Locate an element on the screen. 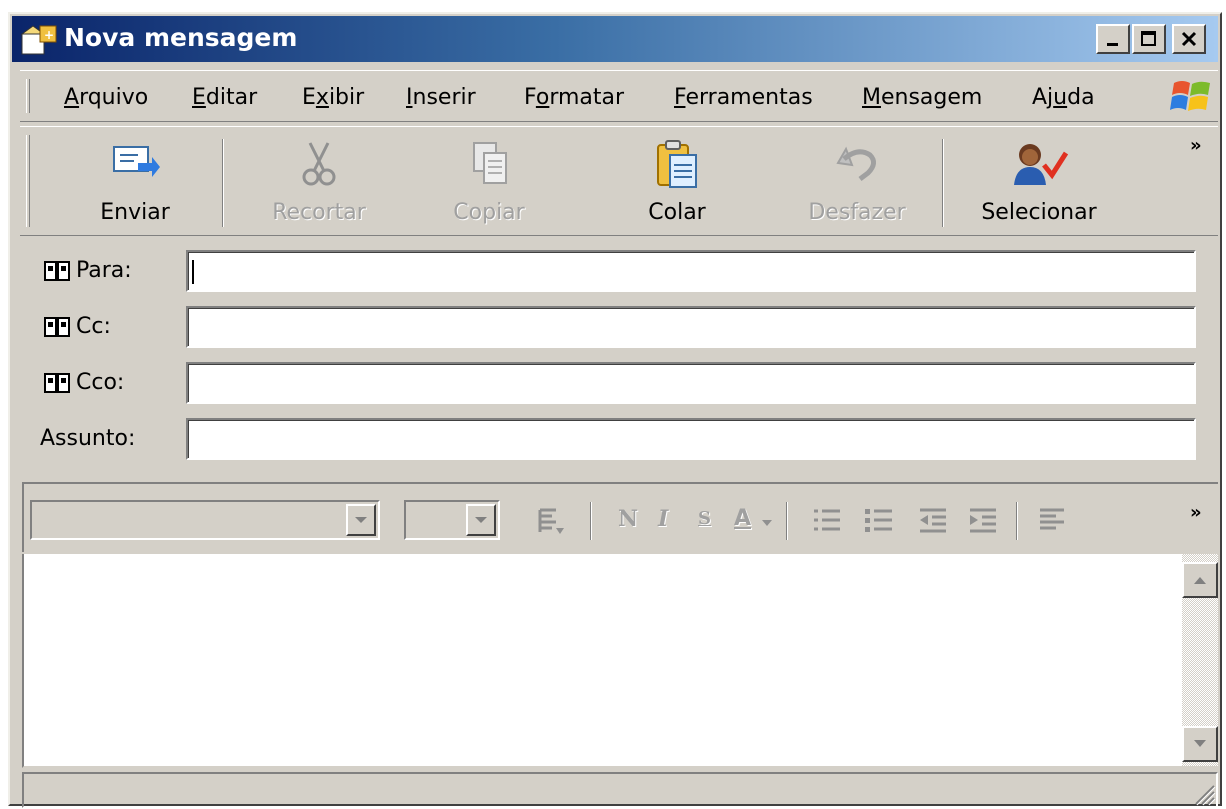 The image size is (1226, 809). toolbar-grip is located at coordinates (28, 181).